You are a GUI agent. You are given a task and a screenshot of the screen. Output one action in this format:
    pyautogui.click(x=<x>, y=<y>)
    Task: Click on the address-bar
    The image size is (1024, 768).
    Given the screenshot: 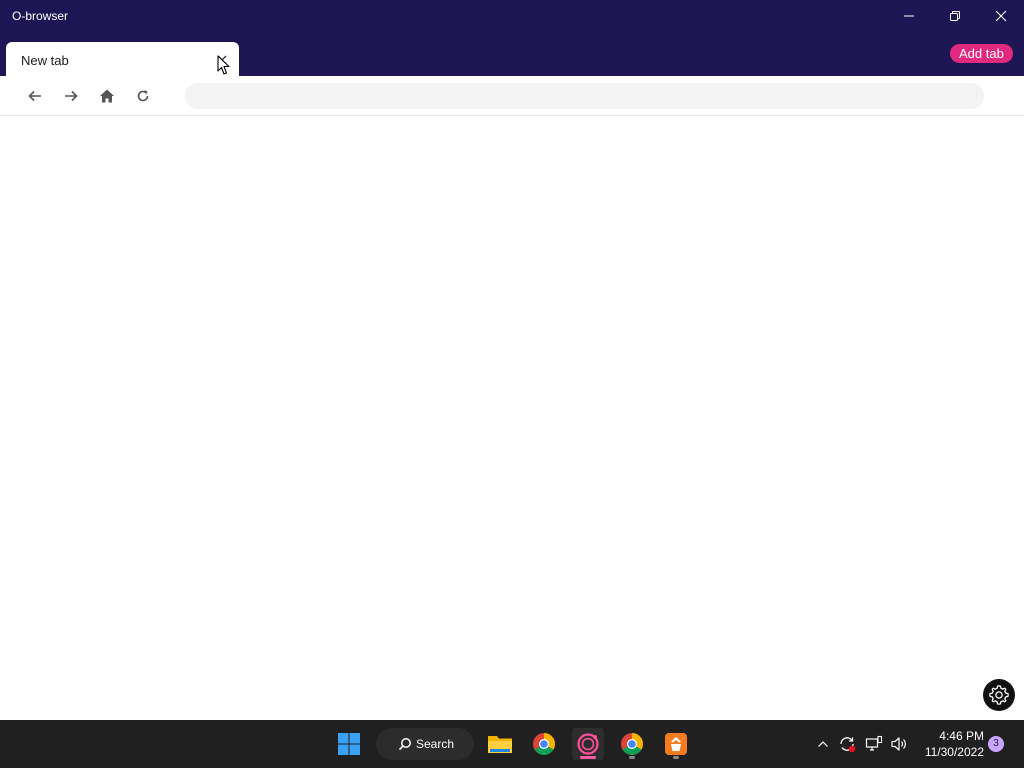 What is the action you would take?
    pyautogui.click(x=584, y=96)
    